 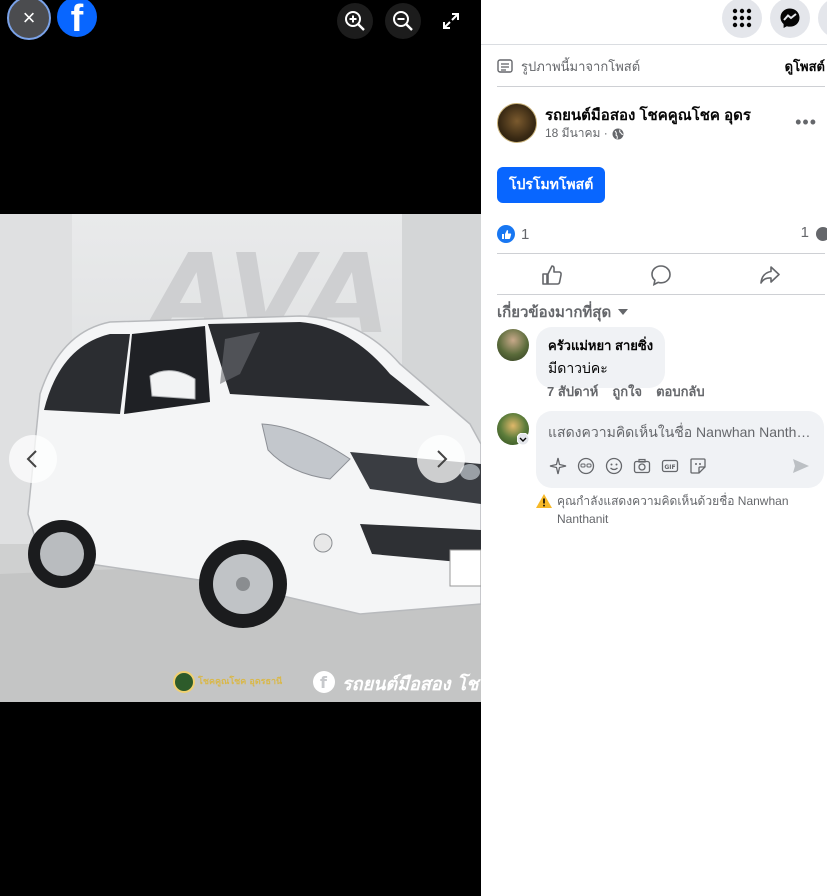 I want to click on messenger-icon, so click(x=790, y=18).